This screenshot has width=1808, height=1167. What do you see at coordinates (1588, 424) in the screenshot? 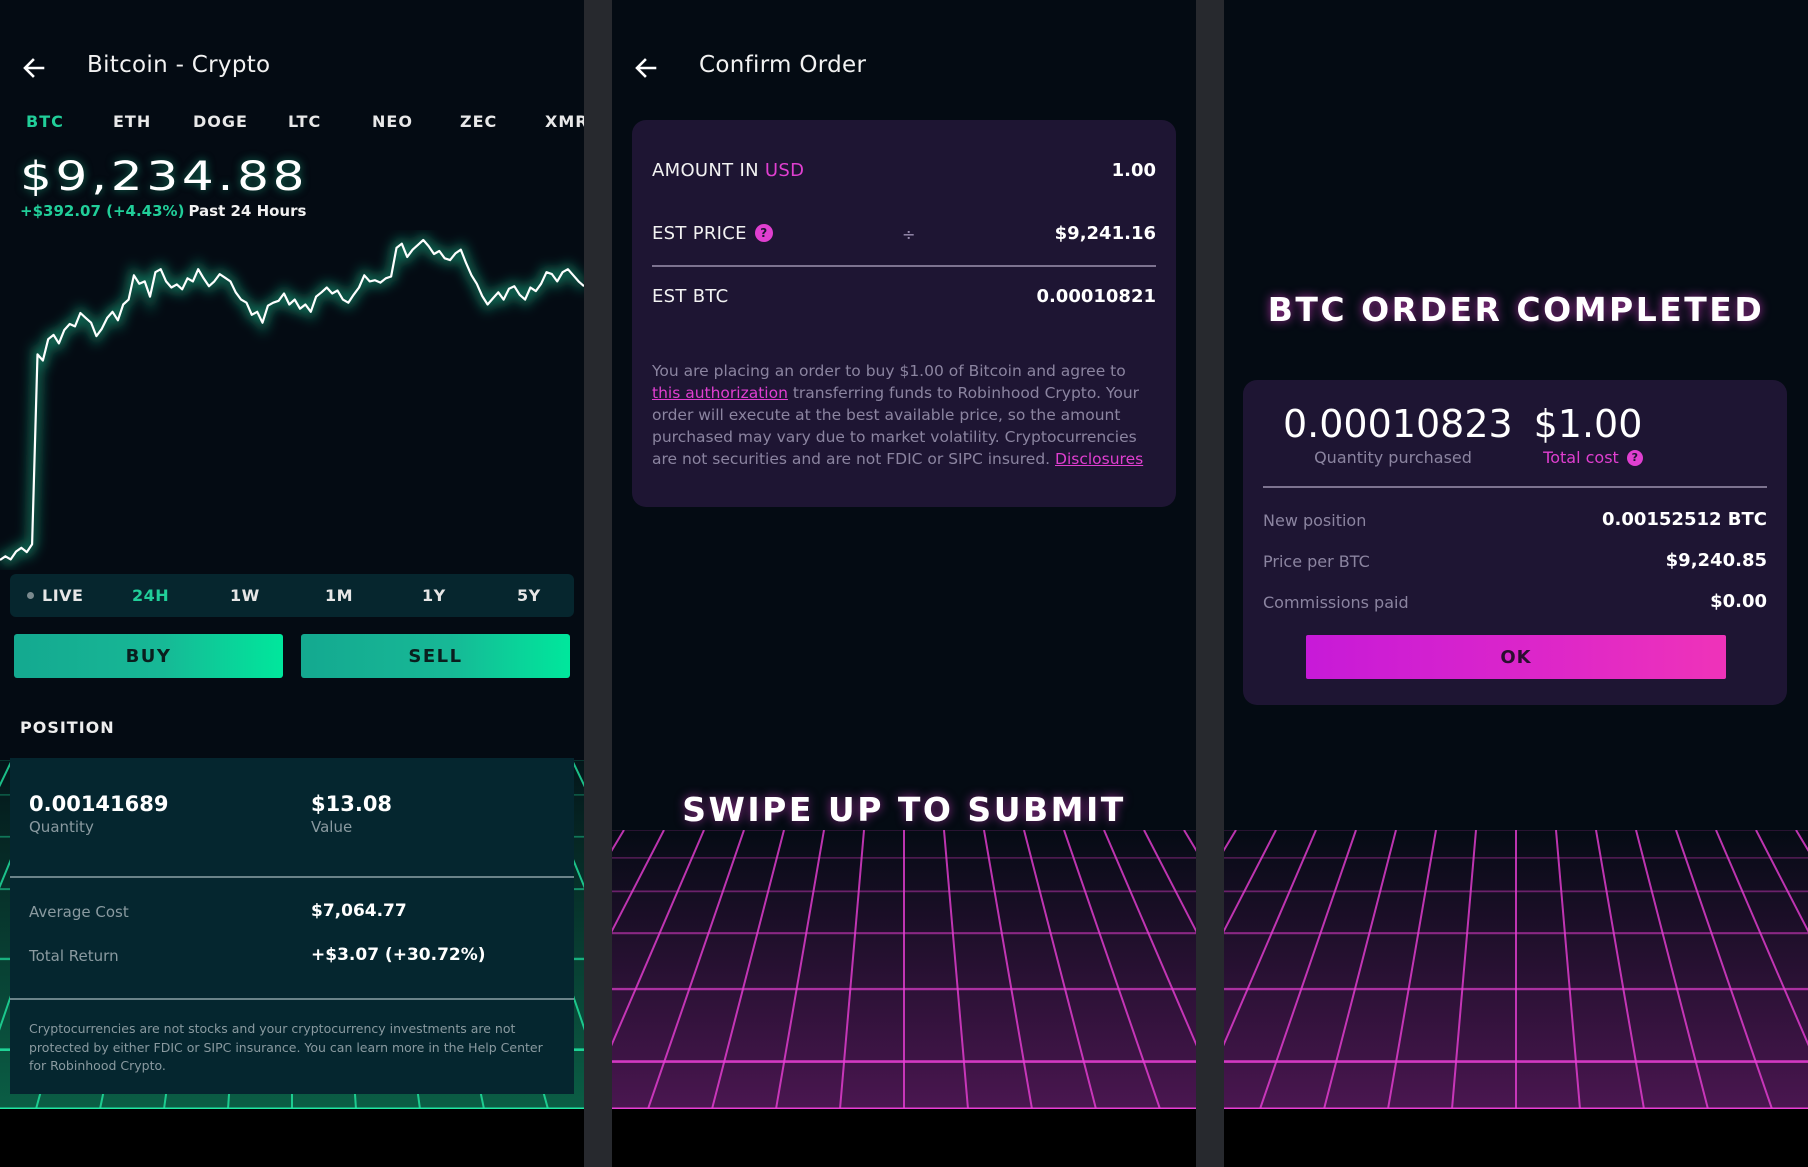
I see `total-cost-value: $1.00` at bounding box center [1588, 424].